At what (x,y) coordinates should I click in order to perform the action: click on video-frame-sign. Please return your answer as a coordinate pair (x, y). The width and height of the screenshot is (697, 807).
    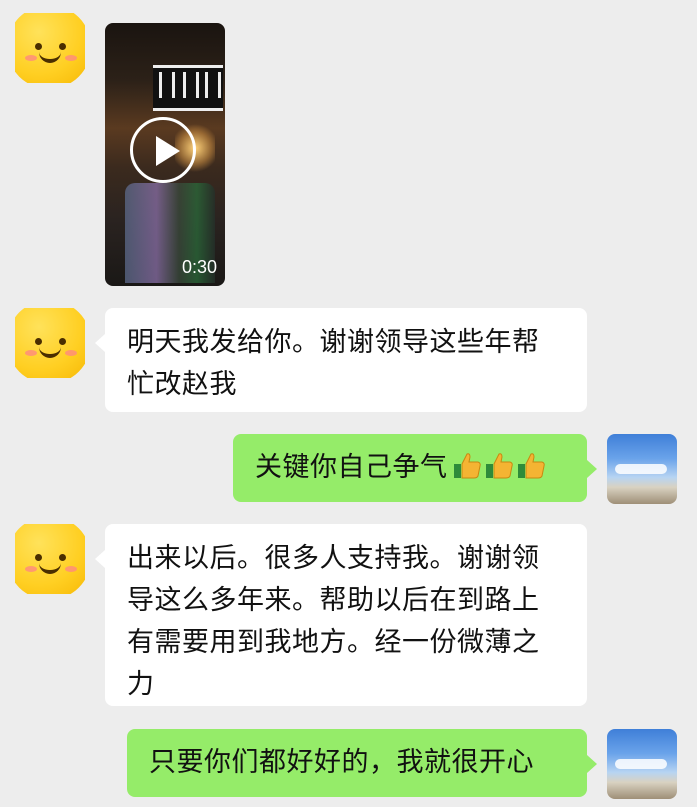
    Looking at the image, I should click on (188, 88).